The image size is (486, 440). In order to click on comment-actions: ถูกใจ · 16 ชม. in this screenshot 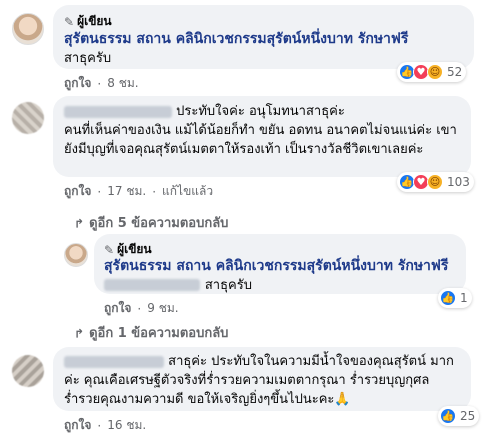, I will do `click(105, 425)`.